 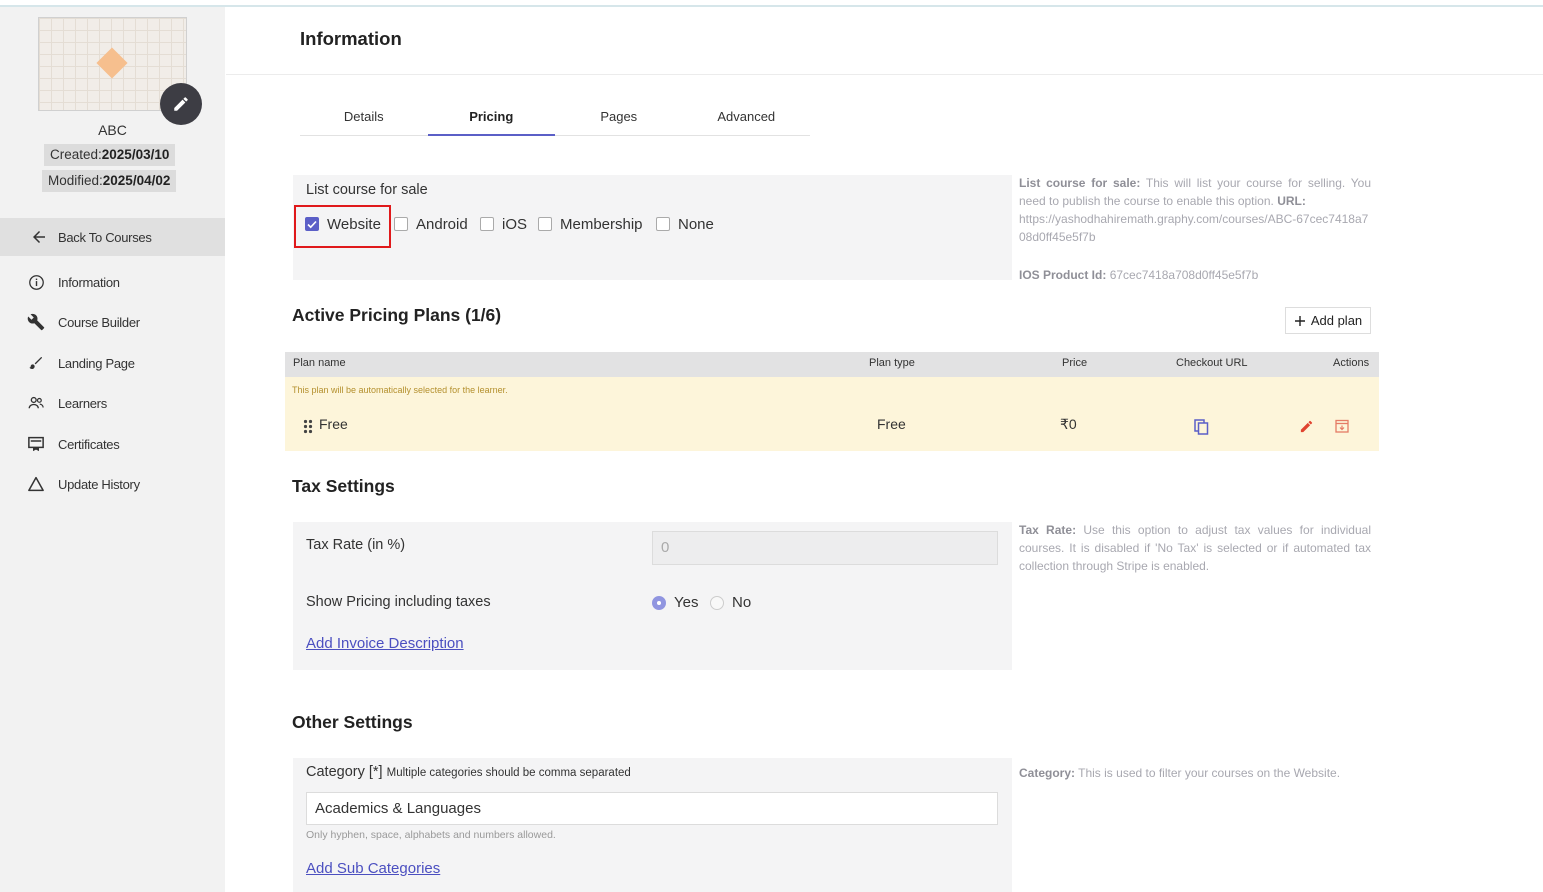 I want to click on sidebar-item-course-builder: Course Builder, so click(x=112, y=322).